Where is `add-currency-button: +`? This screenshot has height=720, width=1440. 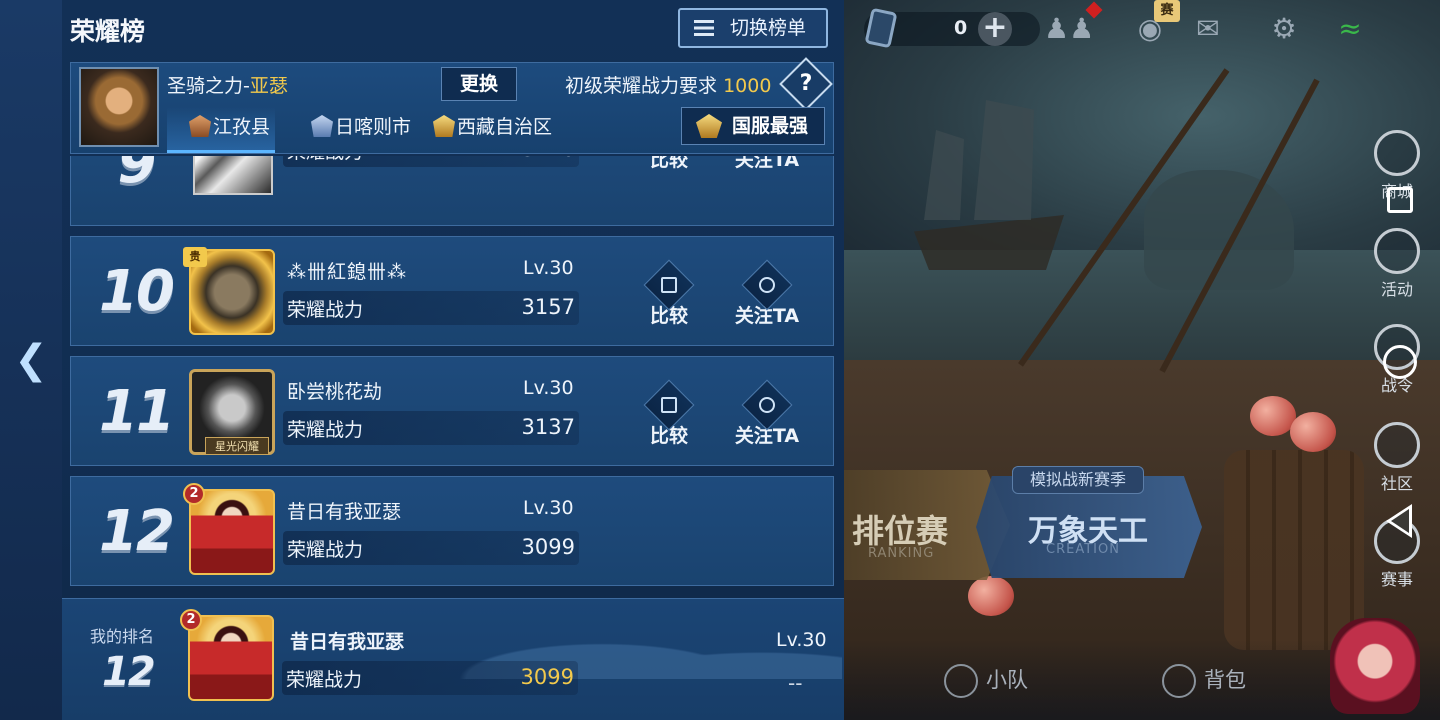
add-currency-button: + is located at coordinates (995, 29).